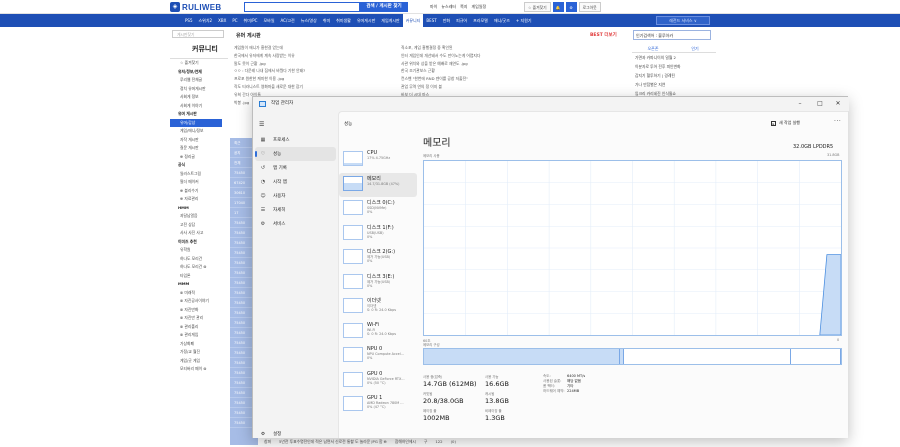  What do you see at coordinates (674, 66) in the screenshot?
I see `right-list-item: 이분자로 투어 전후 피인변화` at bounding box center [674, 66].